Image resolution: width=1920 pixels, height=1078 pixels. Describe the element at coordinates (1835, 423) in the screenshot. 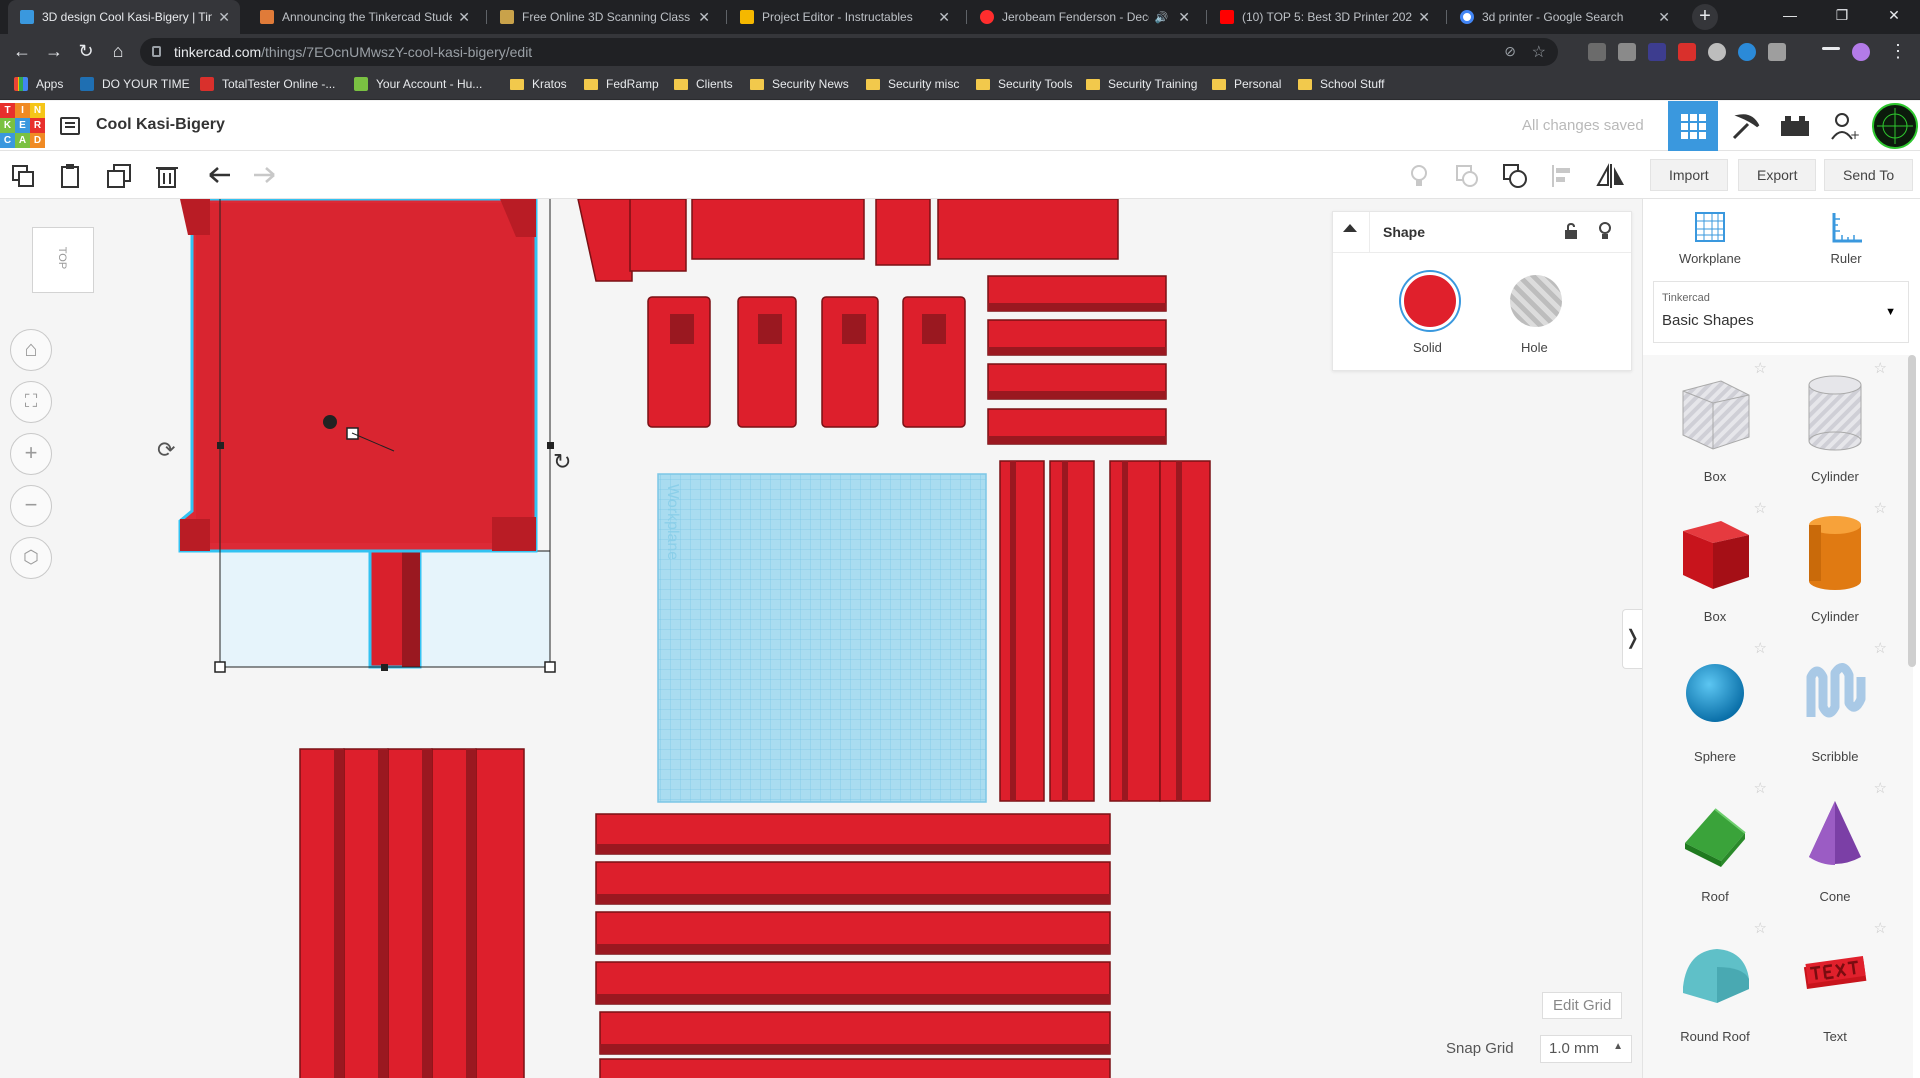

I see `shape-cylinder-hole: ☆ Cylinder` at that location.